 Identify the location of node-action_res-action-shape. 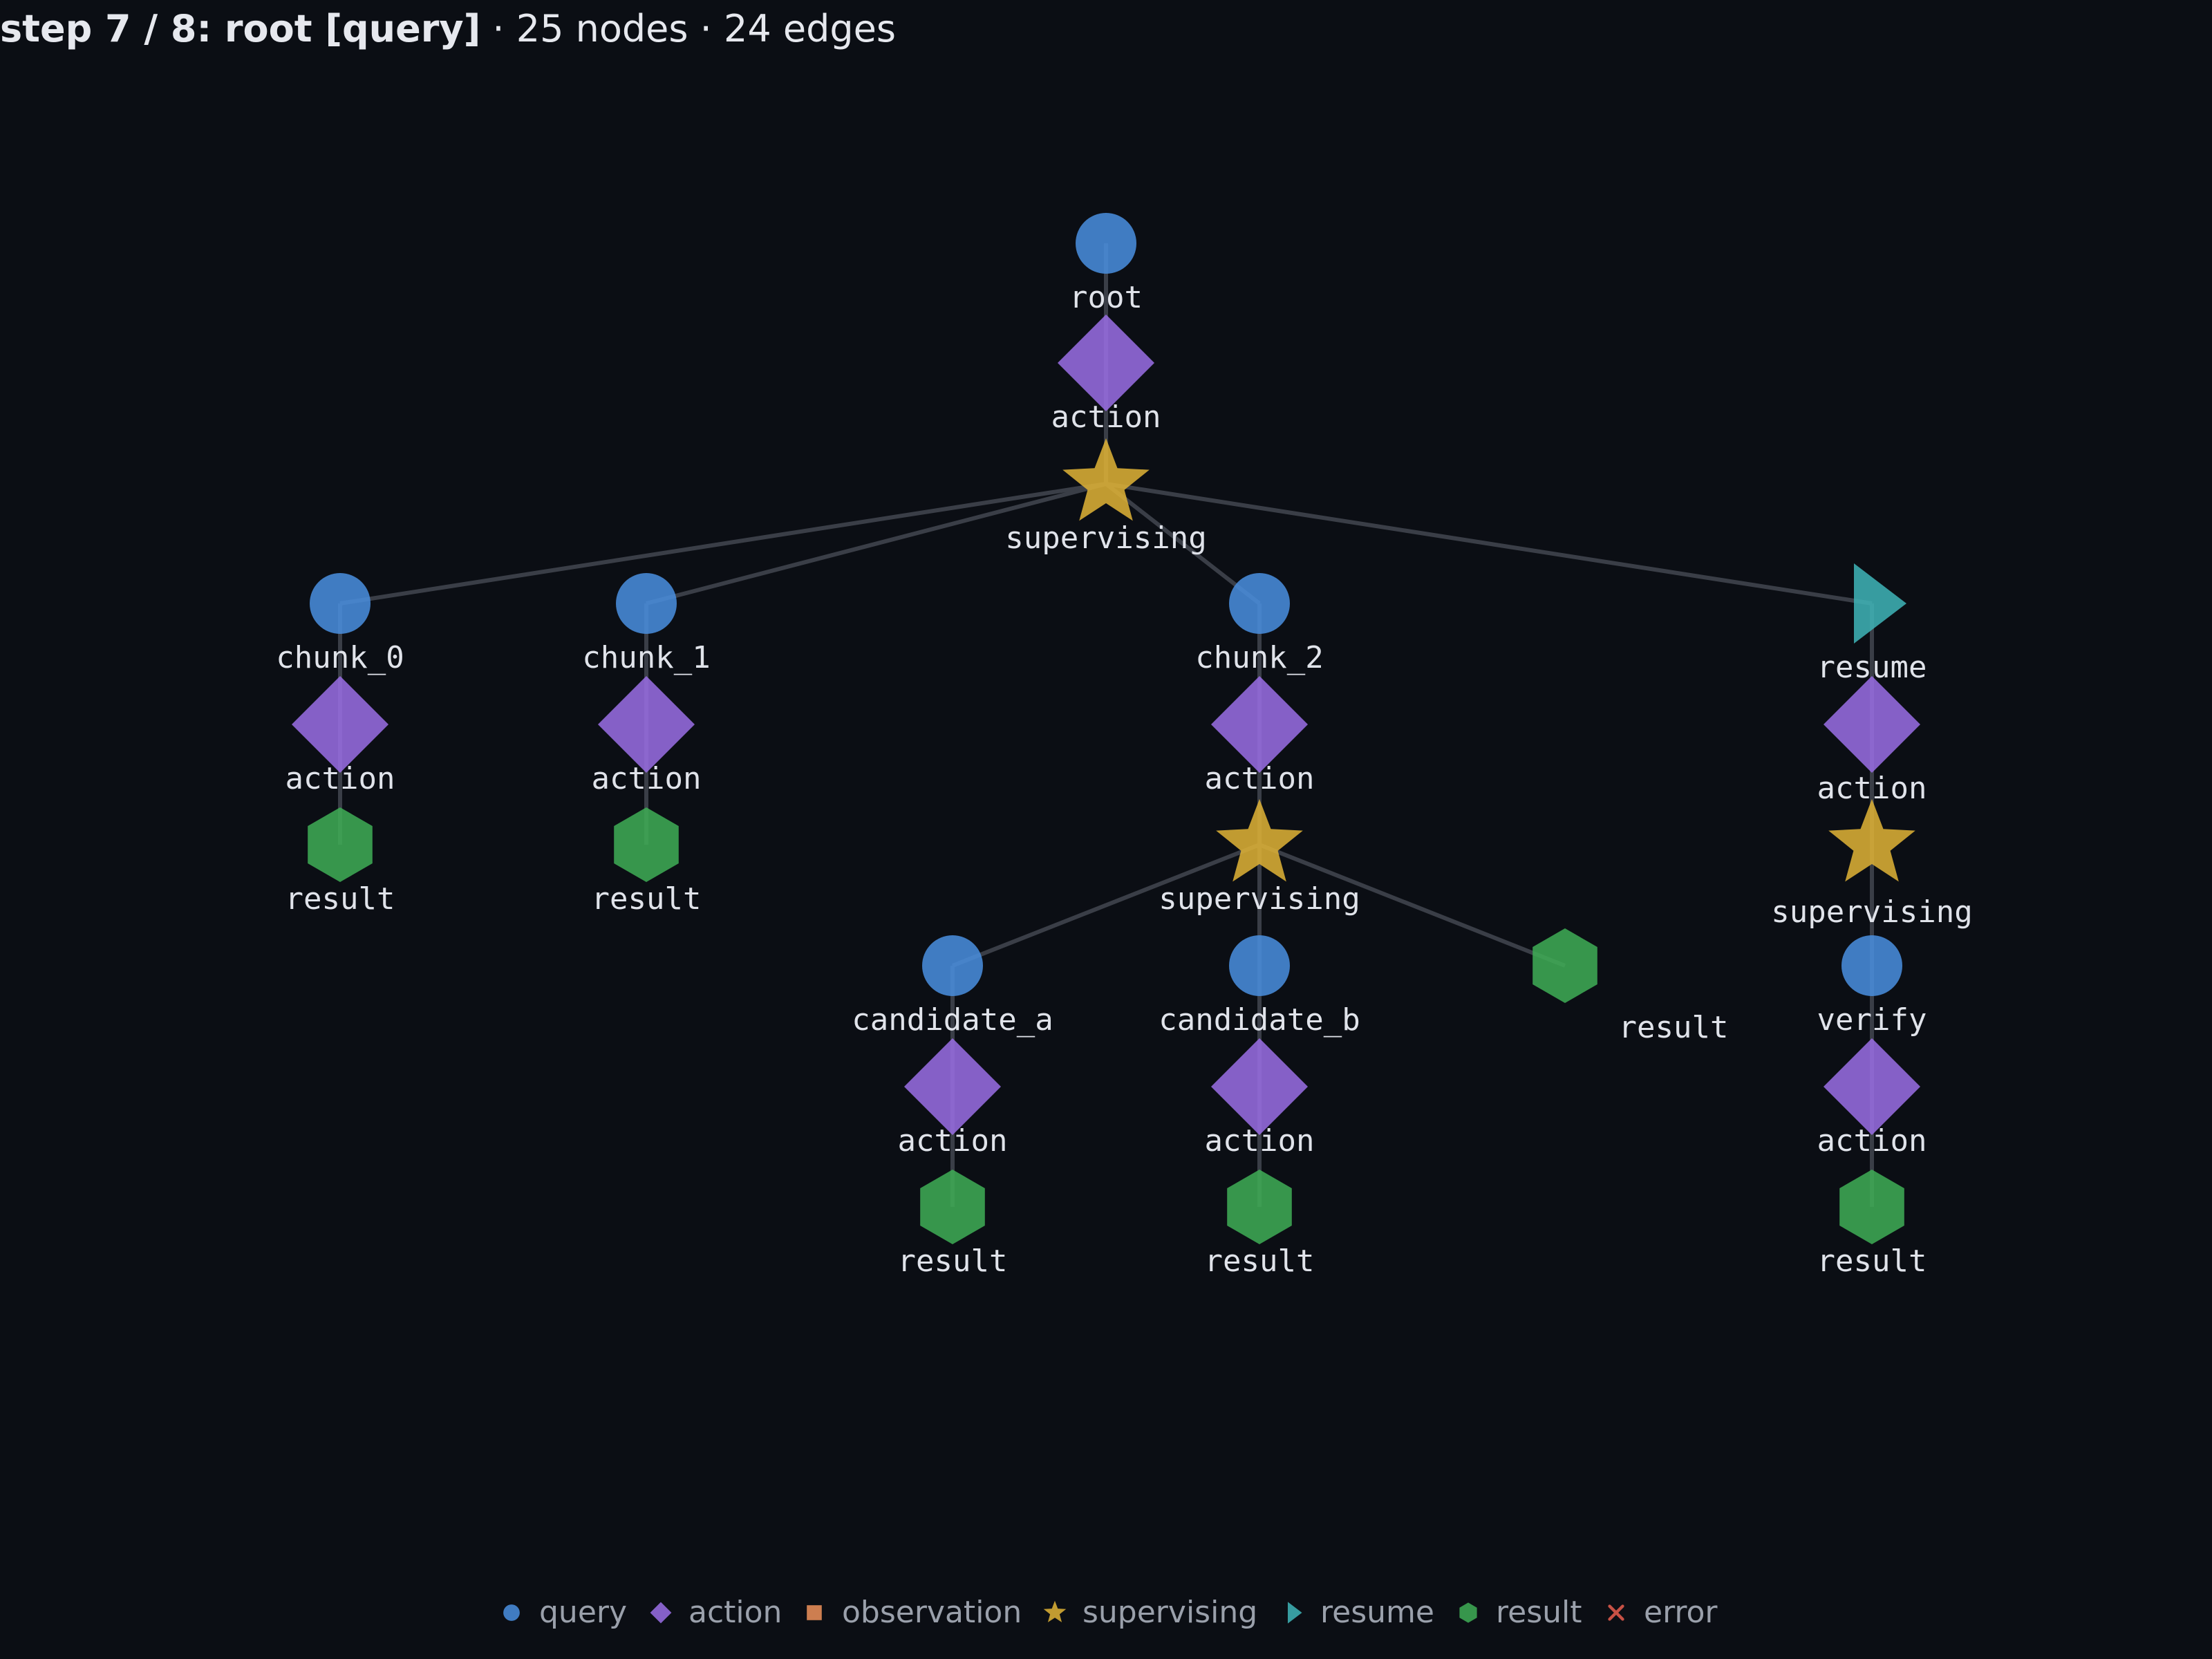
(1872, 725).